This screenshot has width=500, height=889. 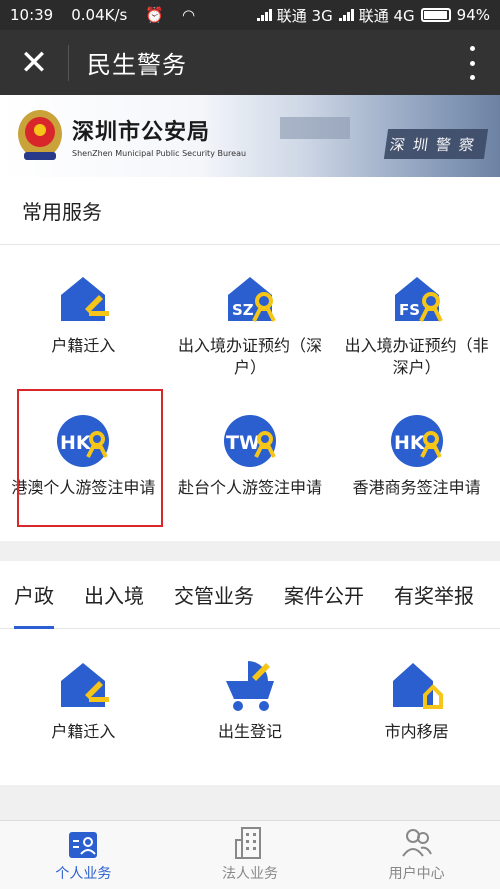 What do you see at coordinates (40, 136) in the screenshot?
I see `police-badge-icon` at bounding box center [40, 136].